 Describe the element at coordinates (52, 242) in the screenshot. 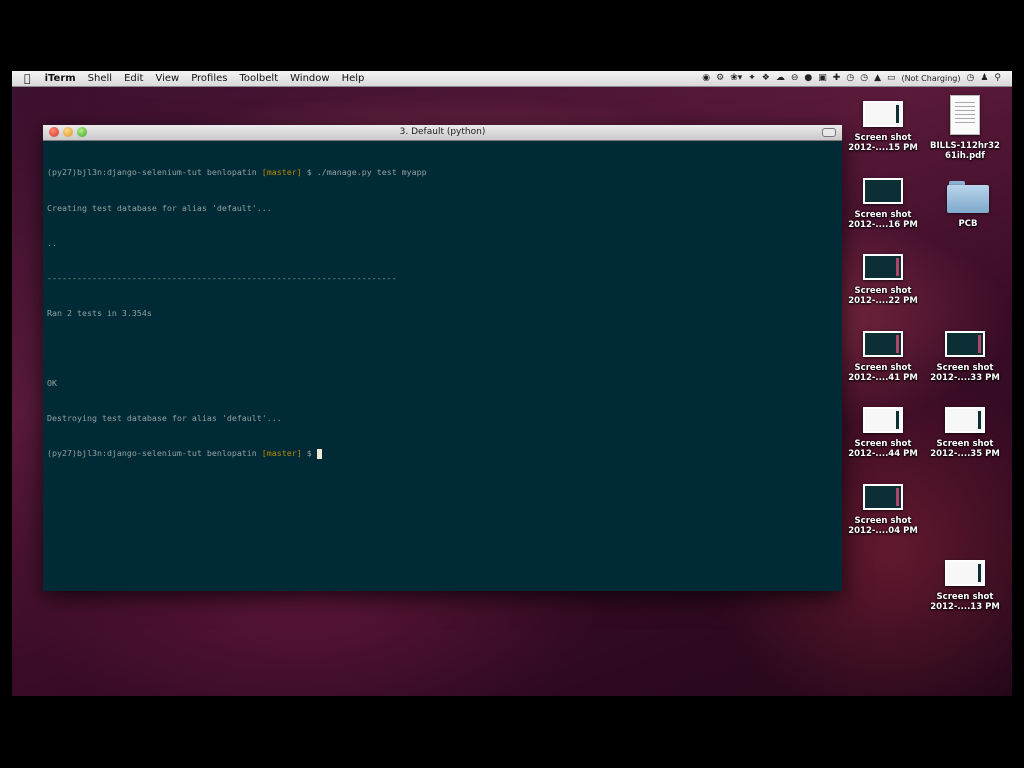

I see `output-line: ..` at that location.